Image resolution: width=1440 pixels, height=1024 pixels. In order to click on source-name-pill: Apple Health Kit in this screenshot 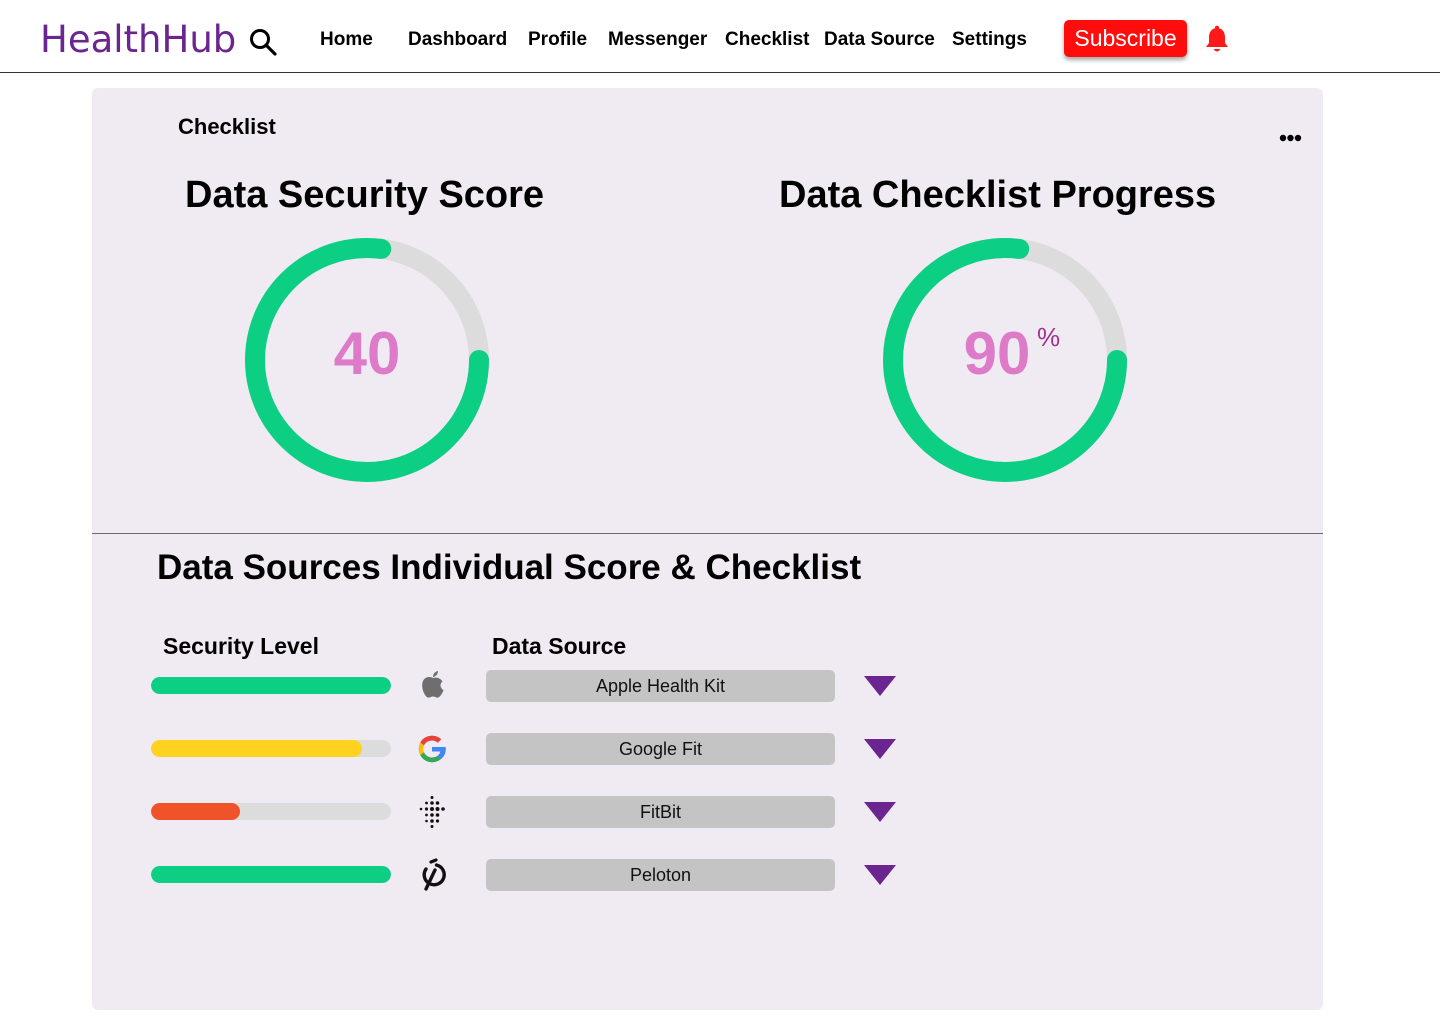, I will do `click(660, 686)`.